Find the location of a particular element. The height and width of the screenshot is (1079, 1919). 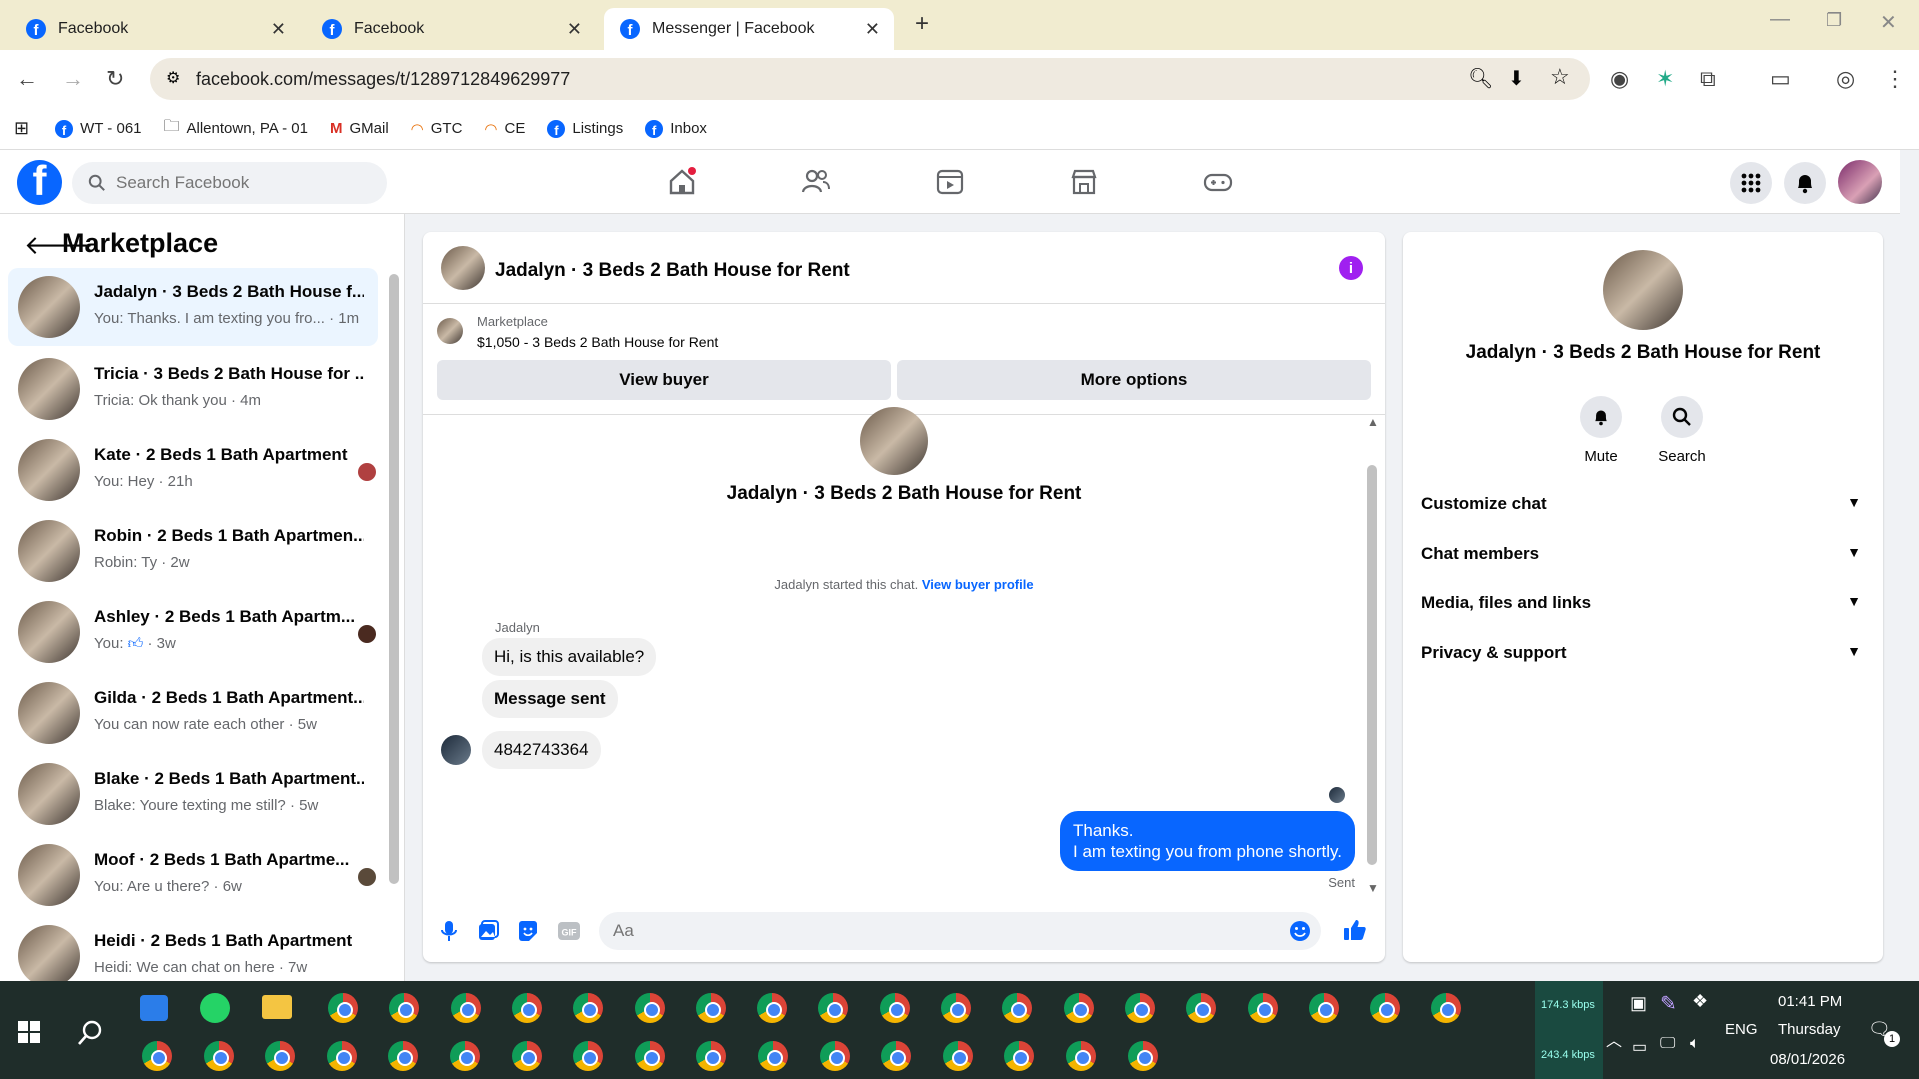

view-buyer-button: View buyer is located at coordinates (664, 380).